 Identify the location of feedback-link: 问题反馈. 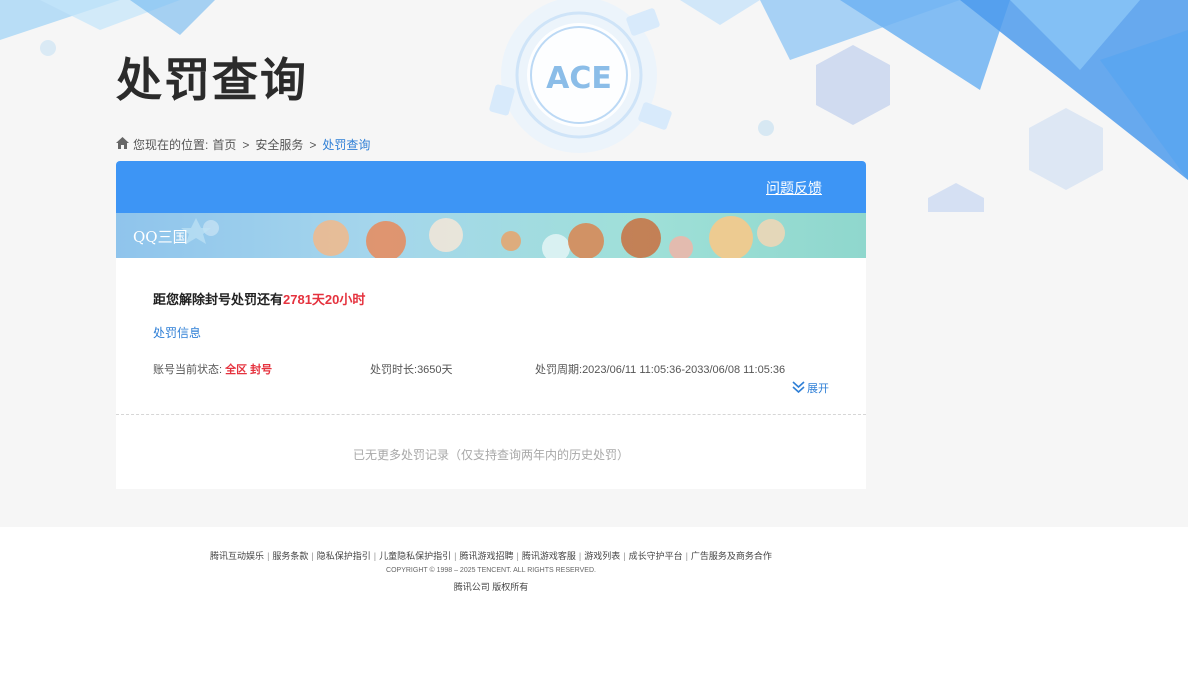
(794, 188).